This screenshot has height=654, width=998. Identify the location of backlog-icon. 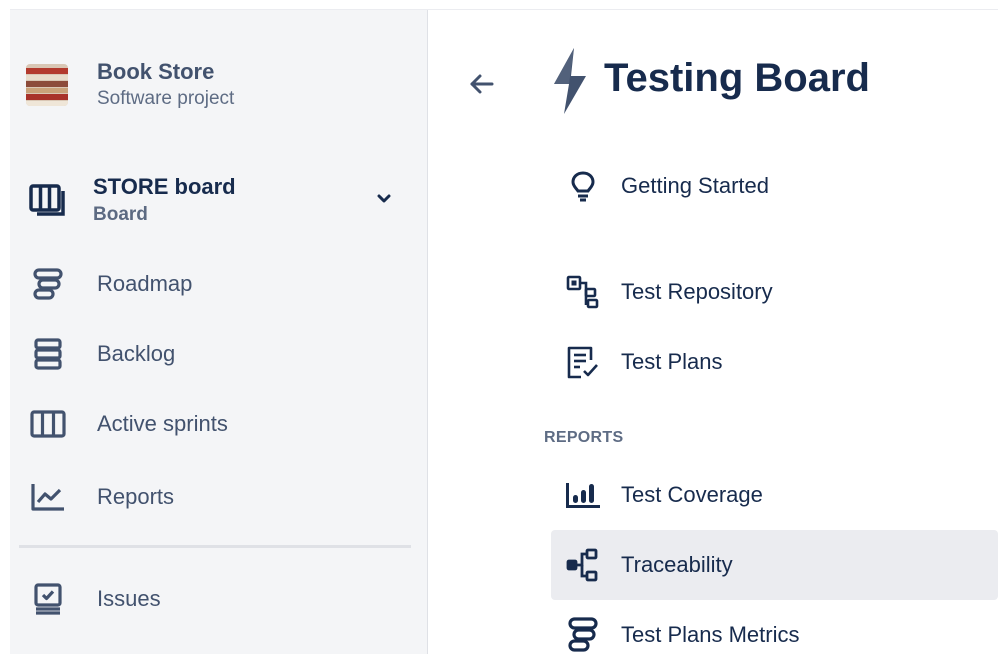
(48, 354).